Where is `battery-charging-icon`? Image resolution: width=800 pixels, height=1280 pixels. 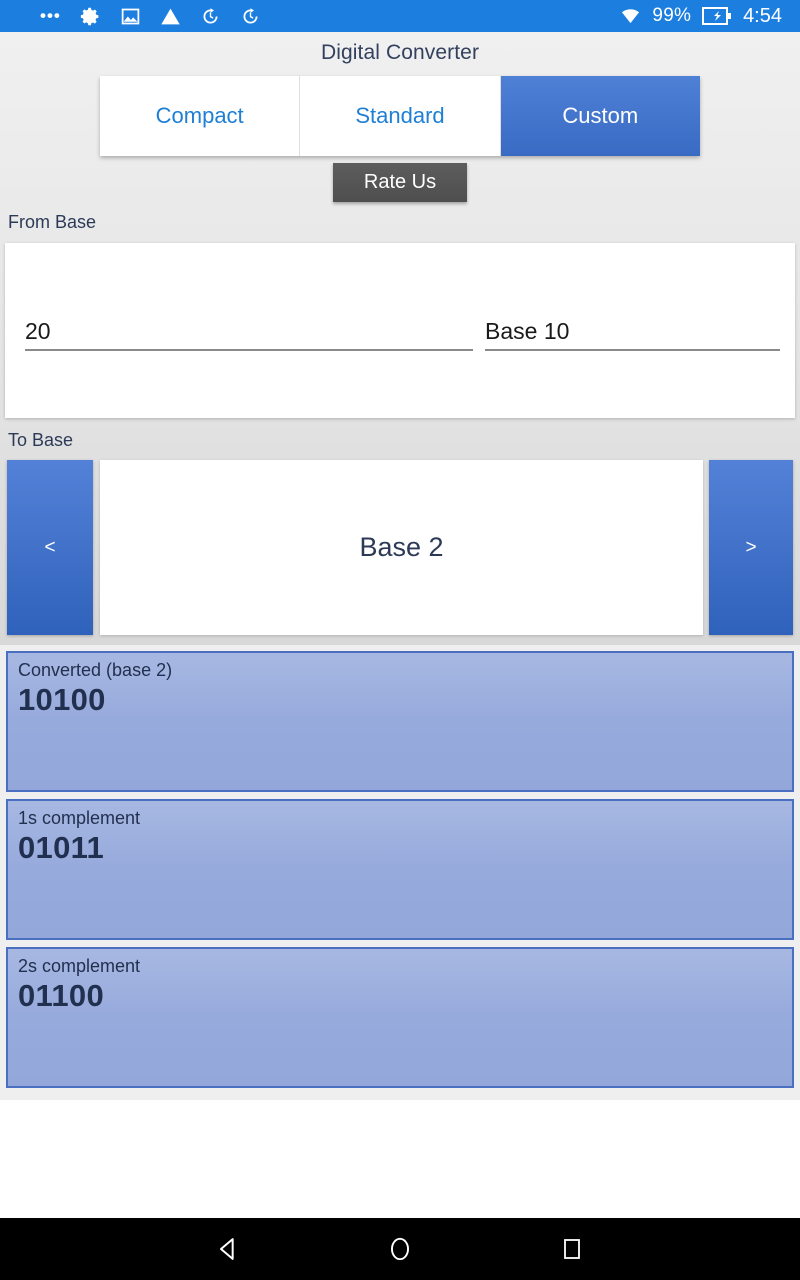 battery-charging-icon is located at coordinates (717, 16).